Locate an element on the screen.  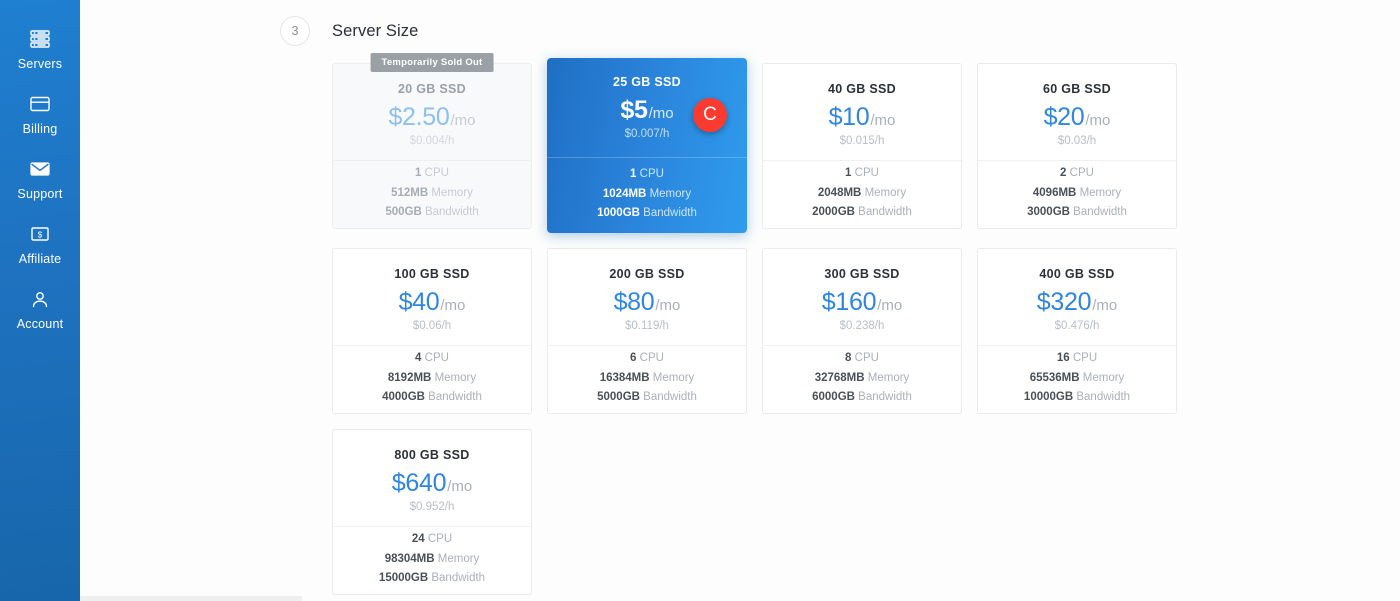
cpu-spec: 8 CPU is located at coordinates (862, 359).